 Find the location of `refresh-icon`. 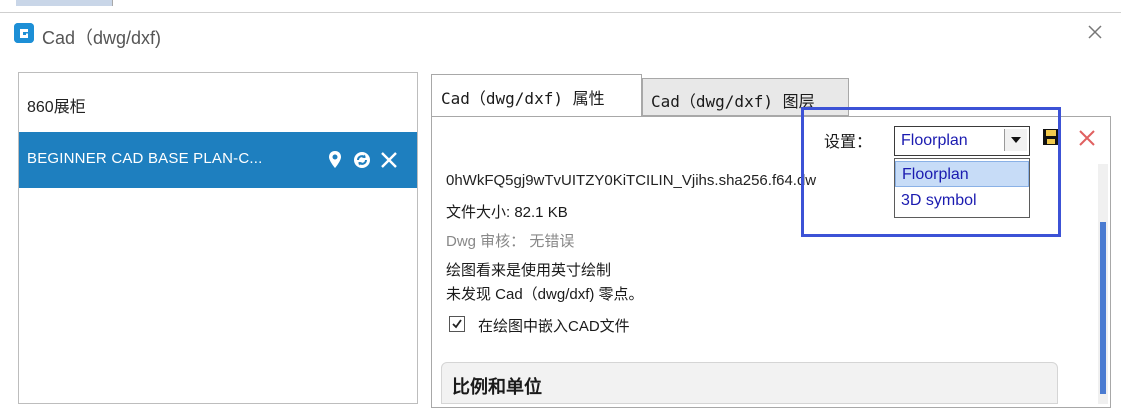

refresh-icon is located at coordinates (362, 160).